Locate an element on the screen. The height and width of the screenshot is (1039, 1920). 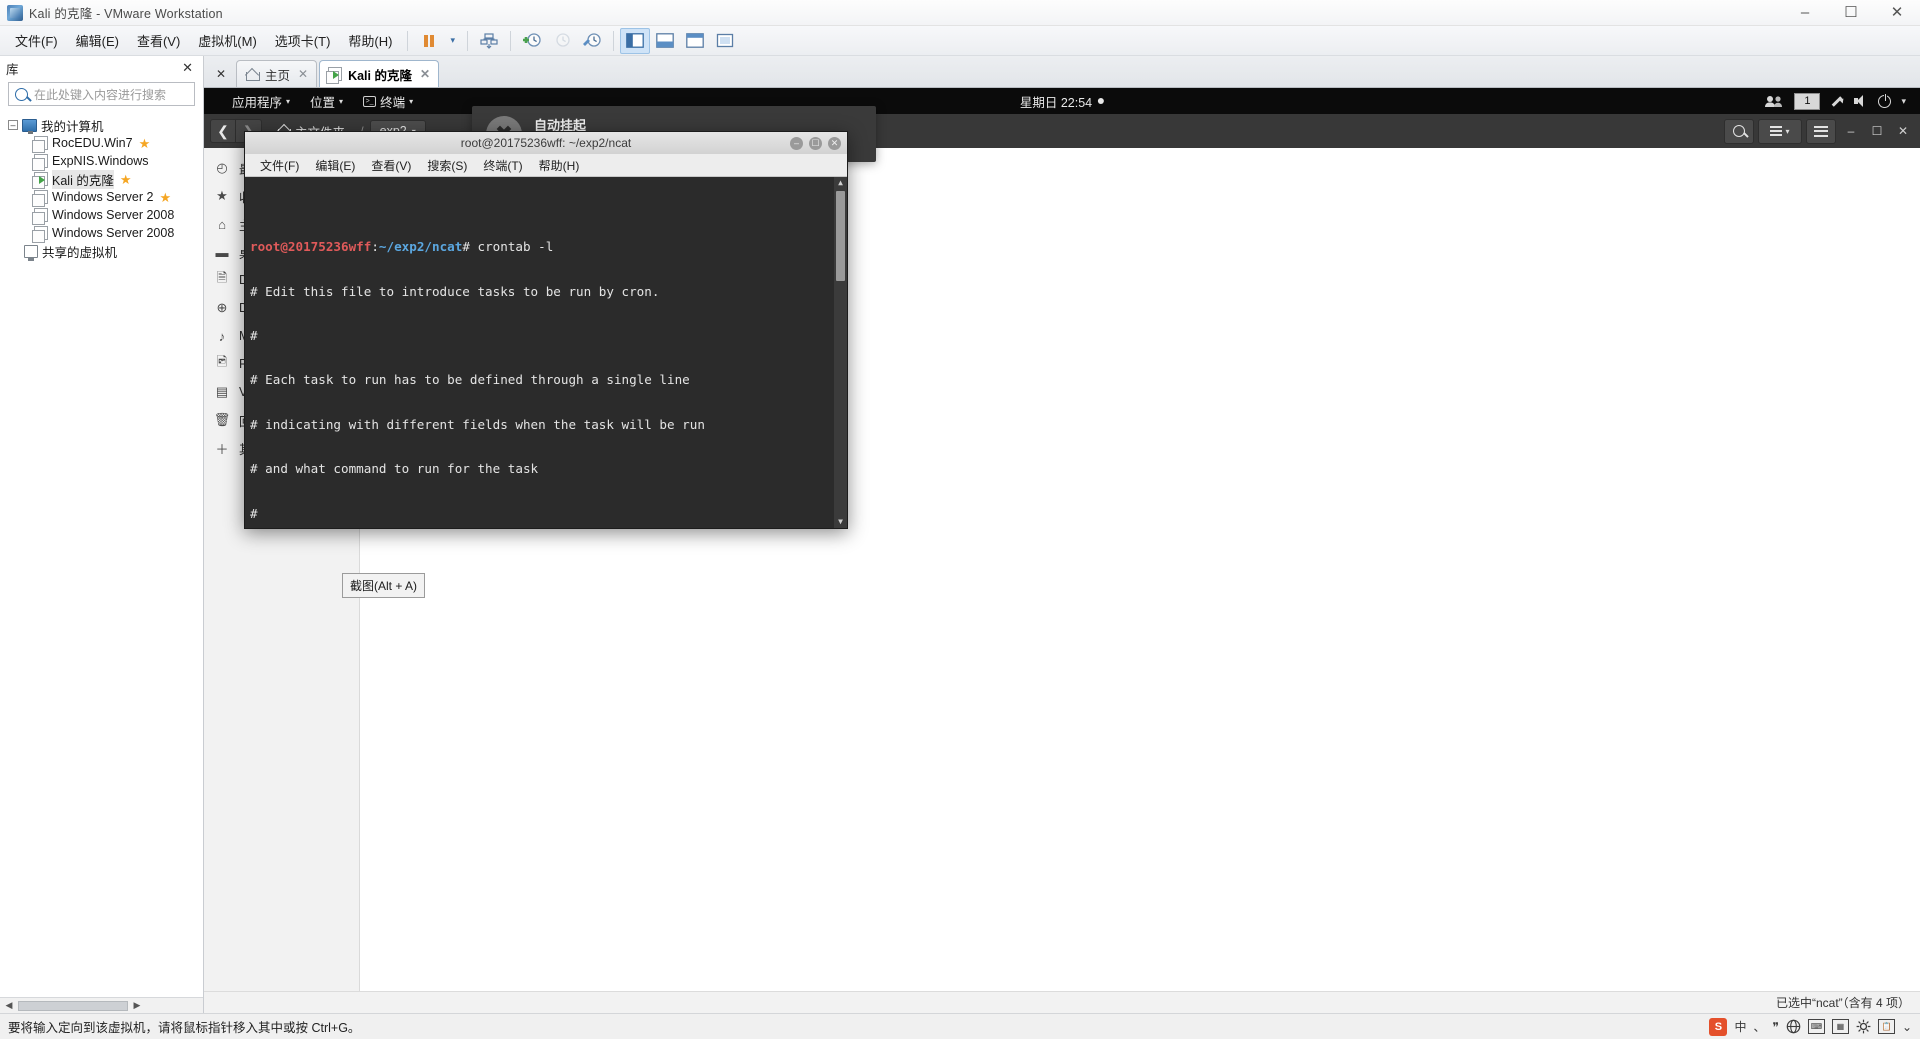
plus-icon: ＋ is located at coordinates (222, 449).